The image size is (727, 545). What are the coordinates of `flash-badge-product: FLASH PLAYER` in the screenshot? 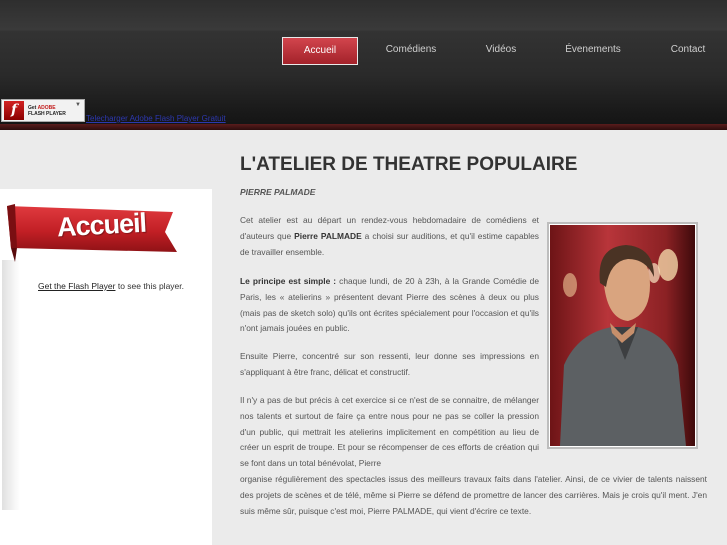 It's located at (47, 113).